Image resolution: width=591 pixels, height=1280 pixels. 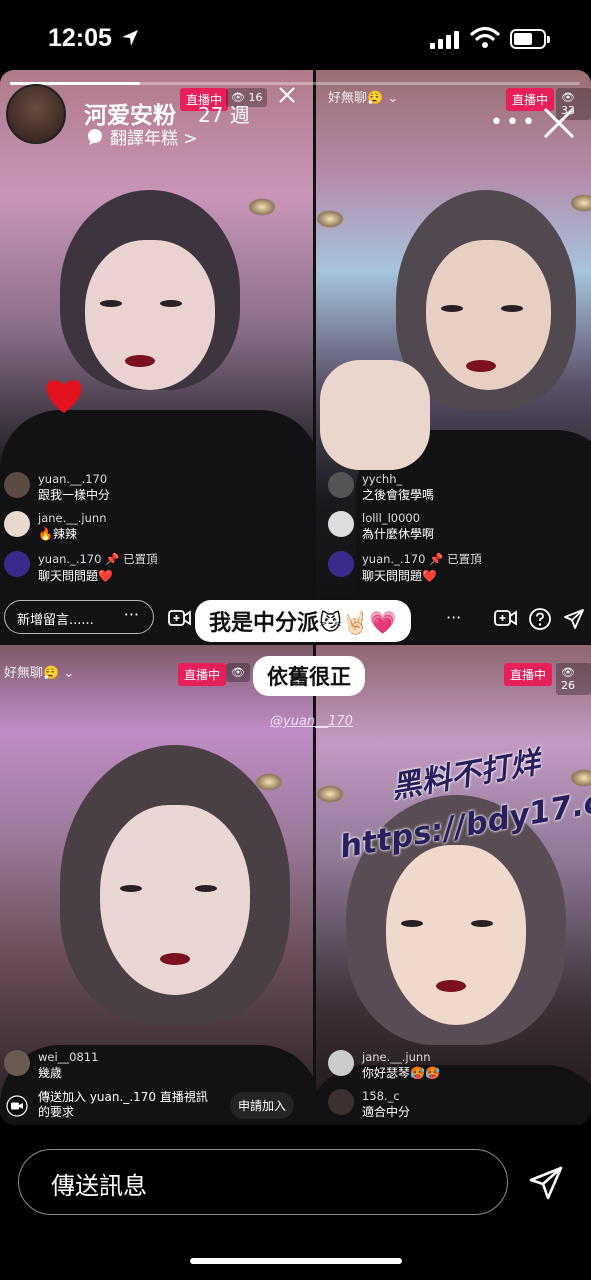 I want to click on location-arrow-icon, so click(x=130, y=38).